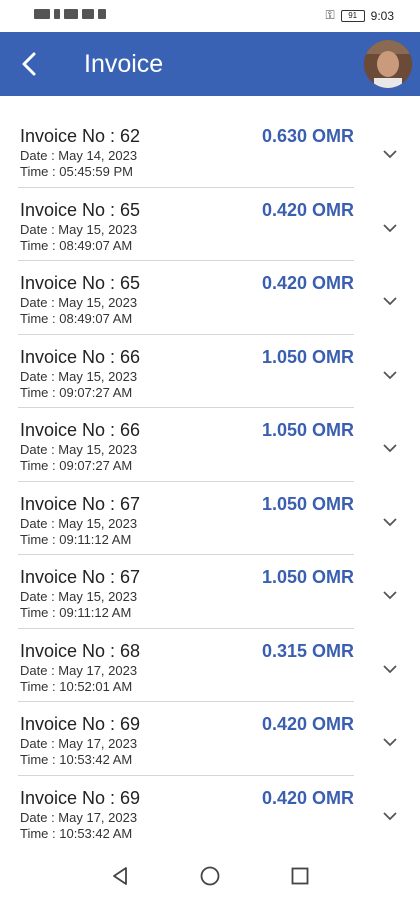  What do you see at coordinates (307, 650) in the screenshot?
I see `invoice-amount: 0.315 OMR` at bounding box center [307, 650].